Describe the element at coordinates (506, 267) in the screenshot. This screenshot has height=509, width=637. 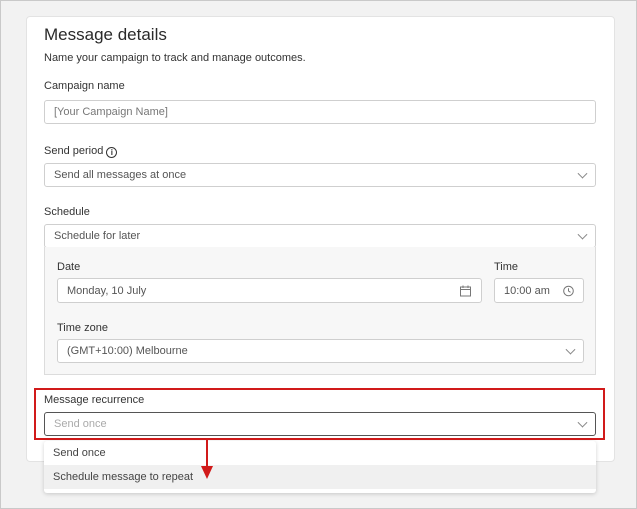
I see `time-label: Time` at that location.